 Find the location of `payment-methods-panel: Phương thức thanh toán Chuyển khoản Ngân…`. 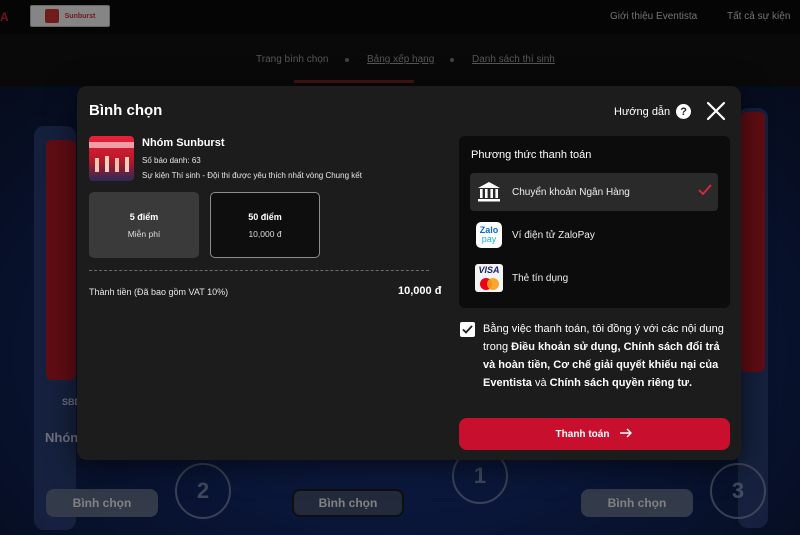

payment-methods-panel: Phương thức thanh toán Chuyển khoản Ngân… is located at coordinates (594, 222).